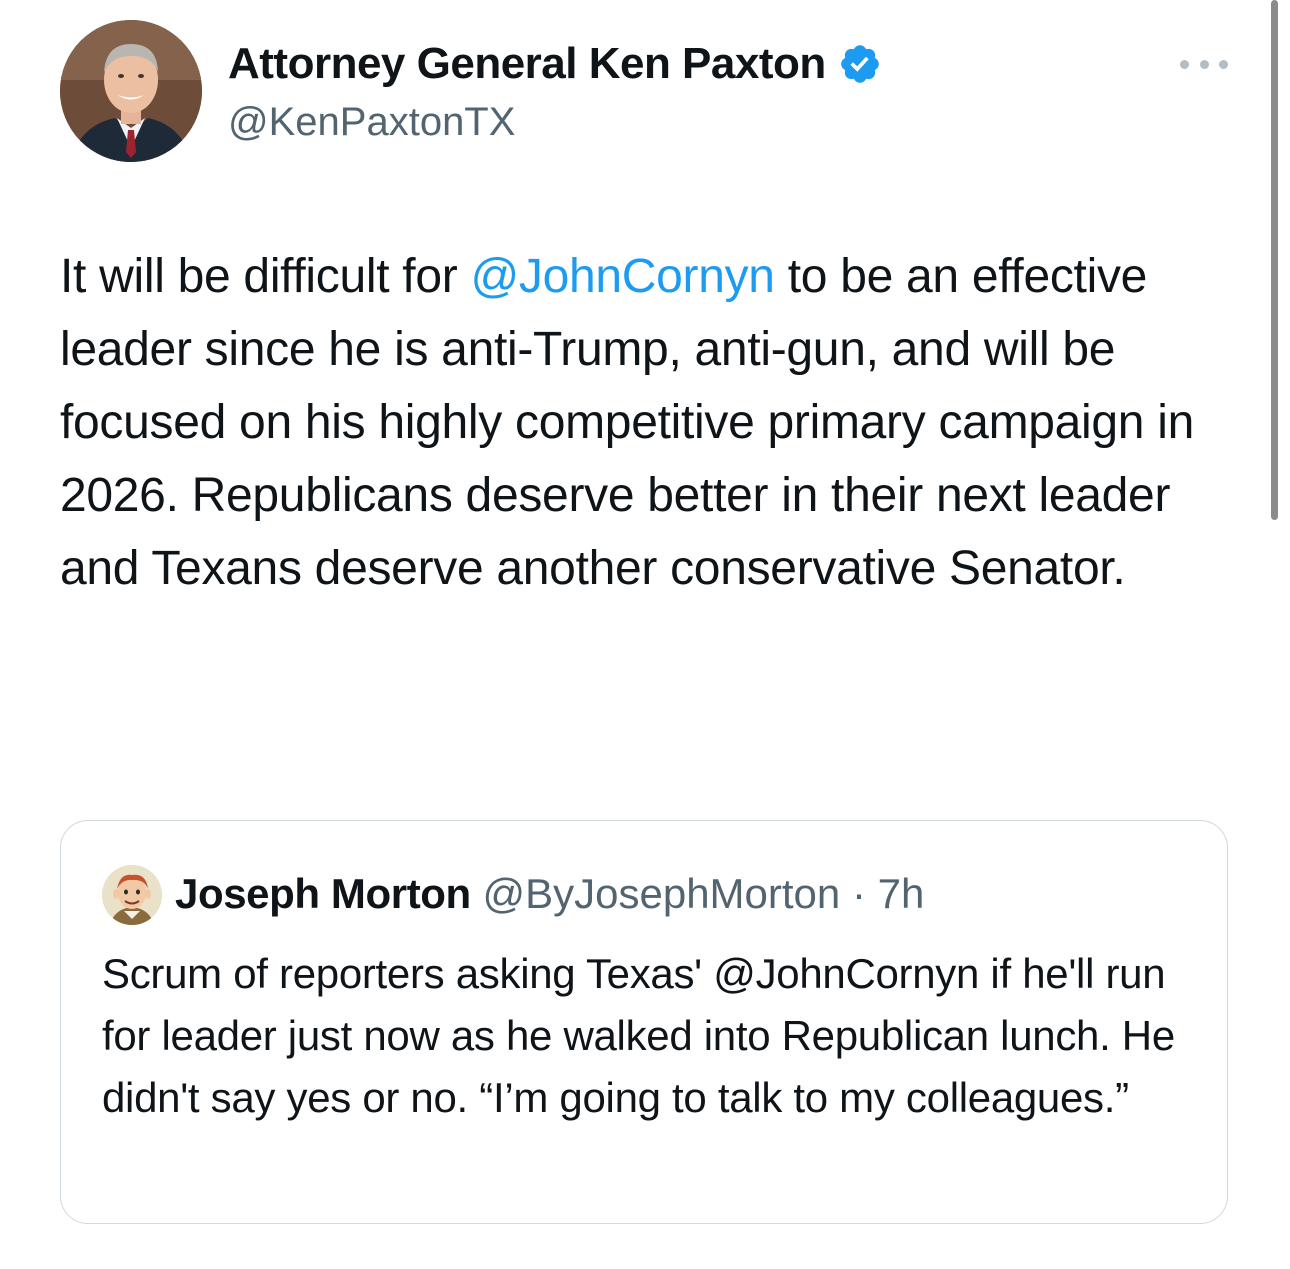 This screenshot has height=1269, width=1290. What do you see at coordinates (265, 276) in the screenshot?
I see `tweet-text-part1: It will be difficult for` at bounding box center [265, 276].